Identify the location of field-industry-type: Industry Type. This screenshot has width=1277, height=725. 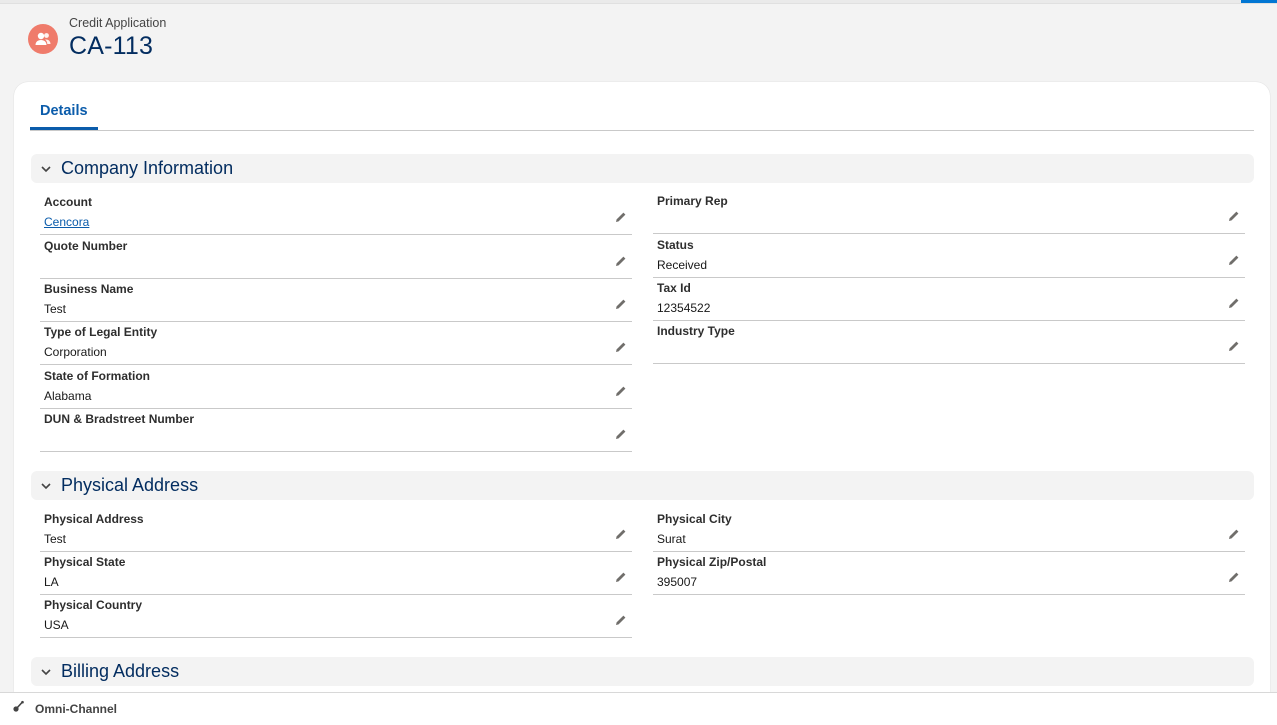
(949, 342).